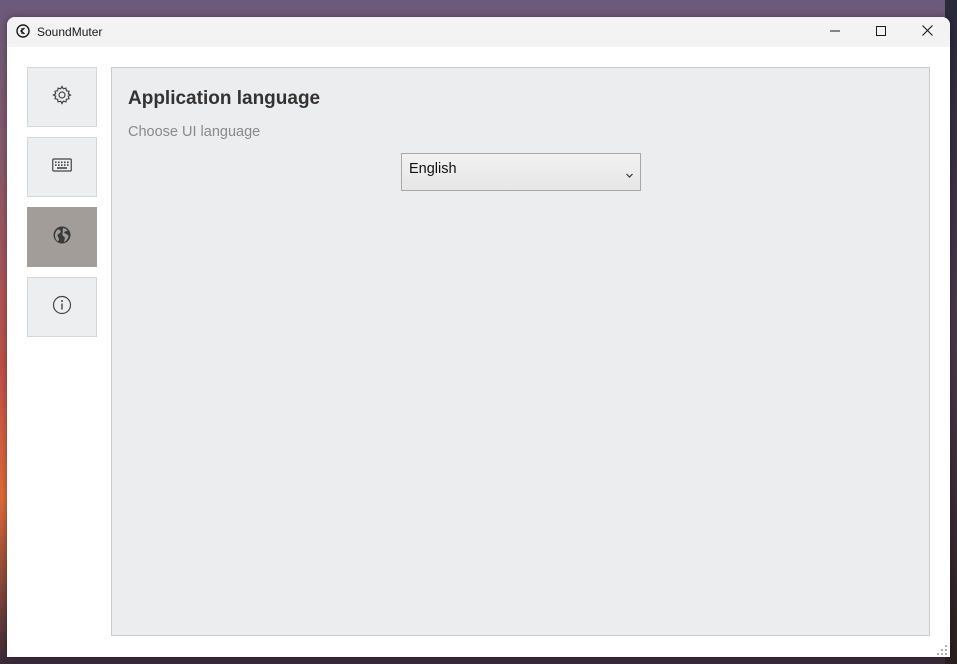  Describe the element at coordinates (521, 172) in the screenshot. I see `language-select: English` at that location.